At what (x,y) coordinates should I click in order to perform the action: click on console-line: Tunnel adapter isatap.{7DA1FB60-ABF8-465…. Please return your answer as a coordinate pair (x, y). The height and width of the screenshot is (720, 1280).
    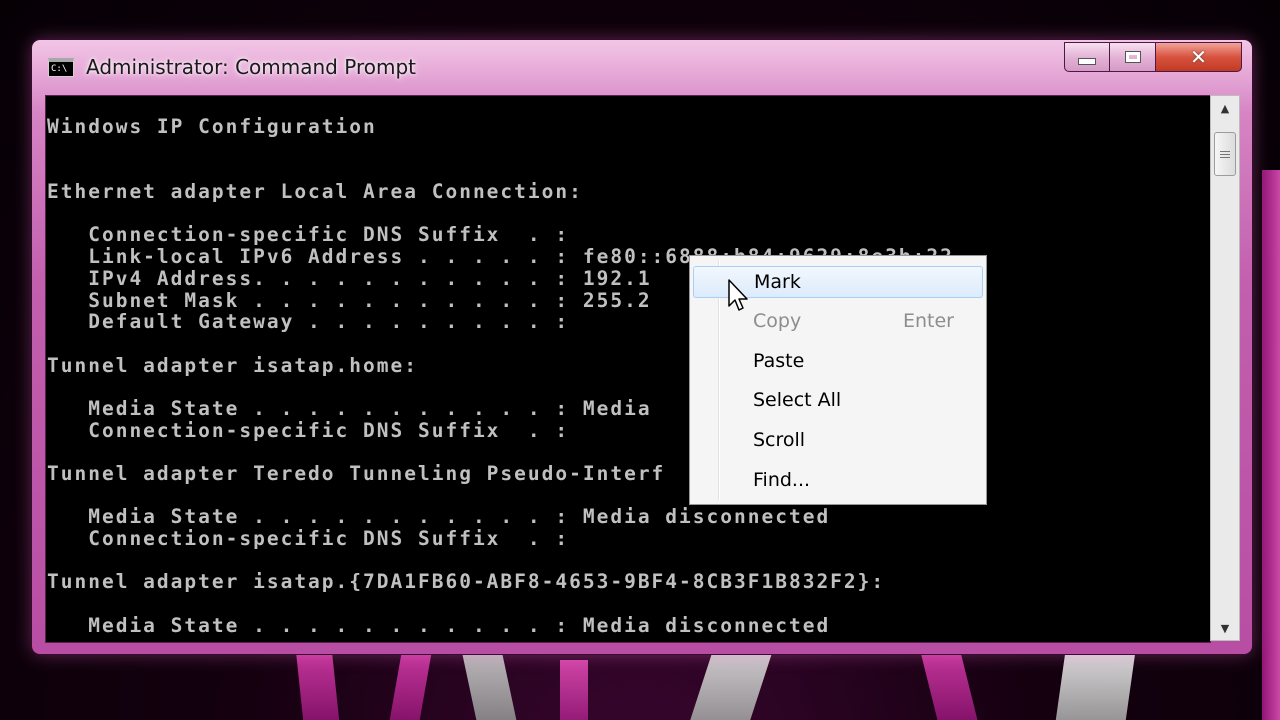
    Looking at the image, I should click on (466, 582).